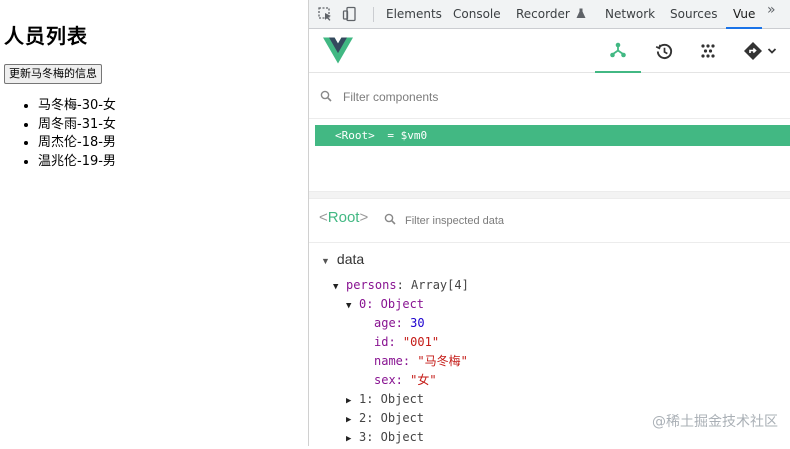  I want to click on root-component-label: <Root>, so click(355, 135).